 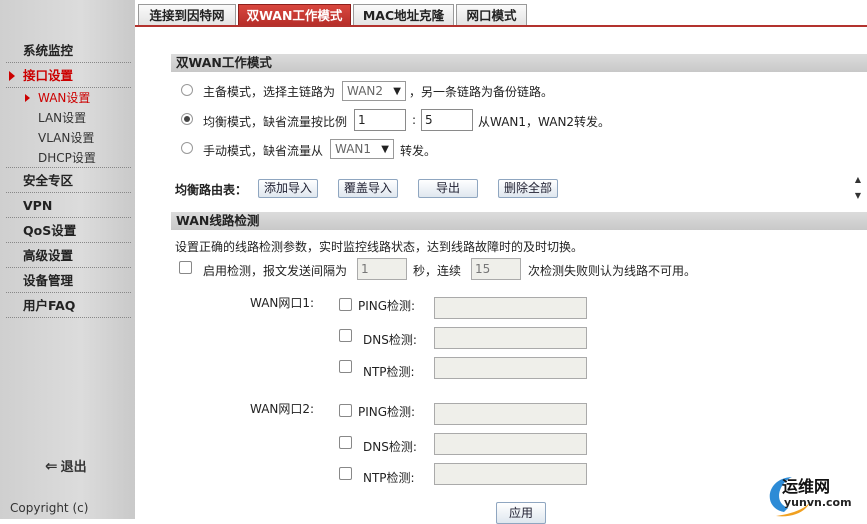 What do you see at coordinates (73, 467) in the screenshot?
I see `logout-label: 退出` at bounding box center [73, 467].